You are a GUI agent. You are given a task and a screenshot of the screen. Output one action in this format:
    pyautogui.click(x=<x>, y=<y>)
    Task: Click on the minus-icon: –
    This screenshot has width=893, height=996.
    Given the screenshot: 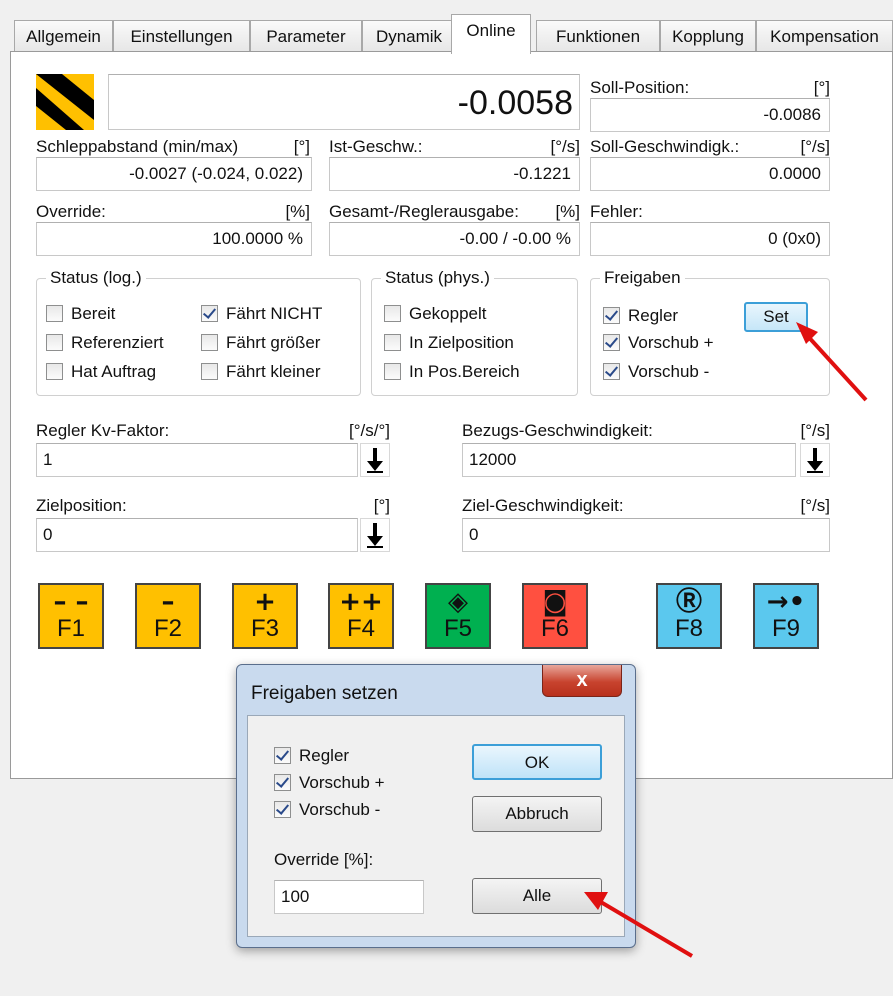 What is the action you would take?
    pyautogui.click(x=168, y=602)
    